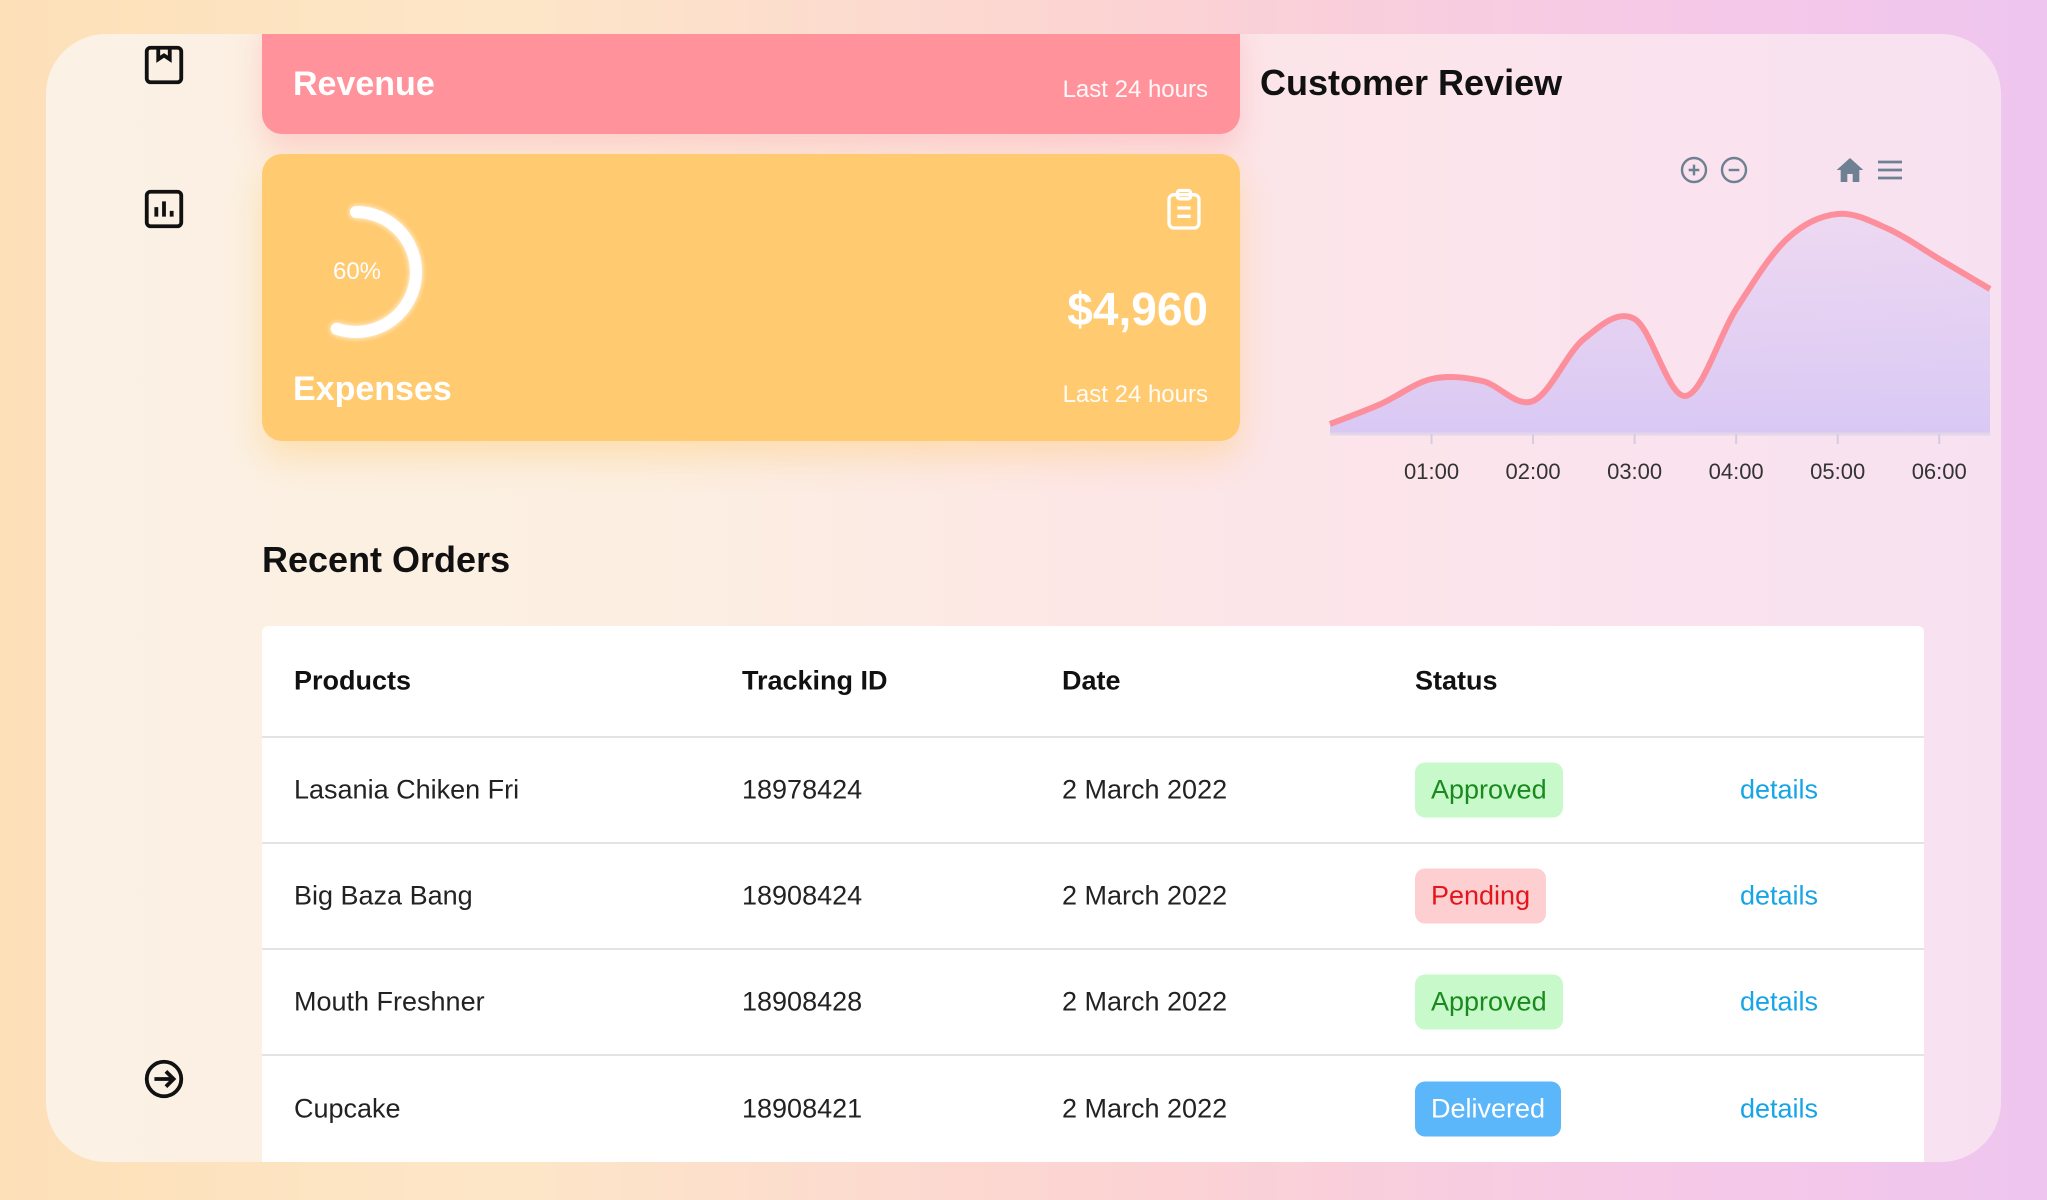 The height and width of the screenshot is (1200, 2047). Describe the element at coordinates (751, 297) in the screenshot. I see `expenses-card: 60% $4,960 Expenses Last 24 hours` at that location.